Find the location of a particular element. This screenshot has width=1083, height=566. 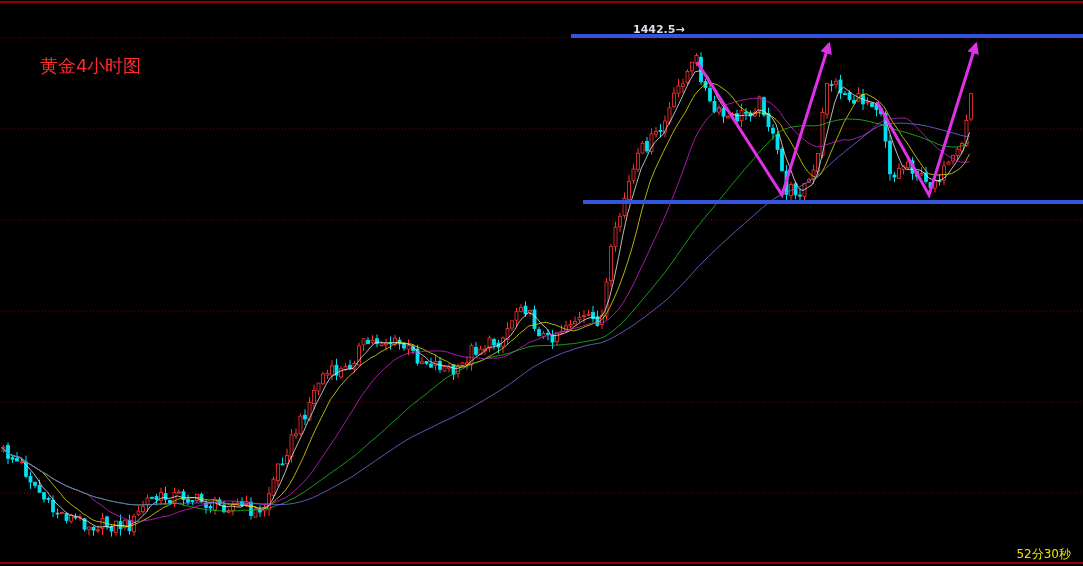

chart-title: 黄金4小时图 is located at coordinates (91, 66).